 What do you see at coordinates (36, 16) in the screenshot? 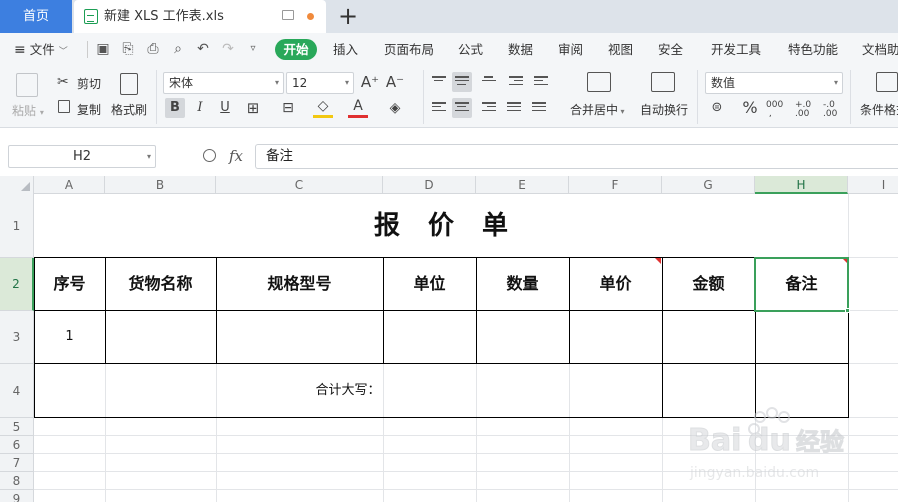
I see `tab-home: 首页` at bounding box center [36, 16].